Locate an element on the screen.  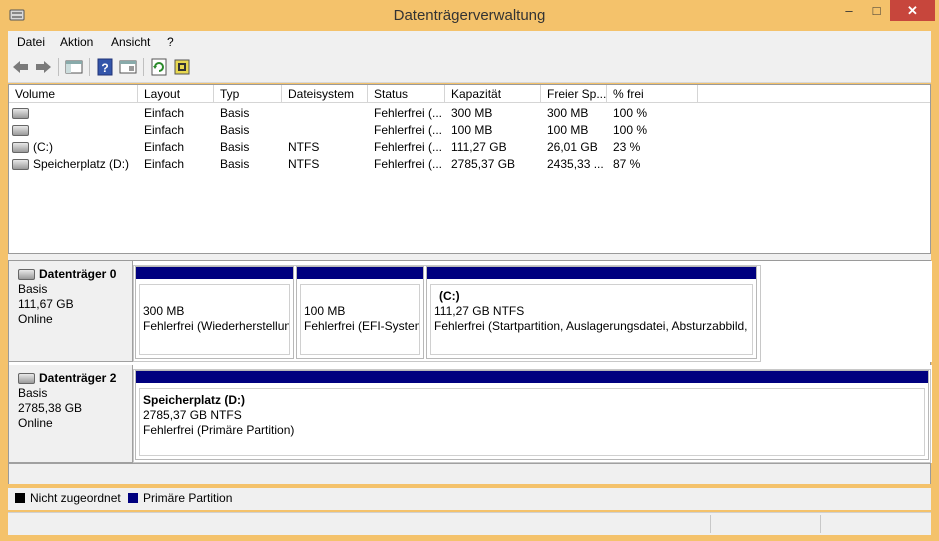
partition-status: Fehlerfrei (EFI-System is located at coordinates (362, 326).